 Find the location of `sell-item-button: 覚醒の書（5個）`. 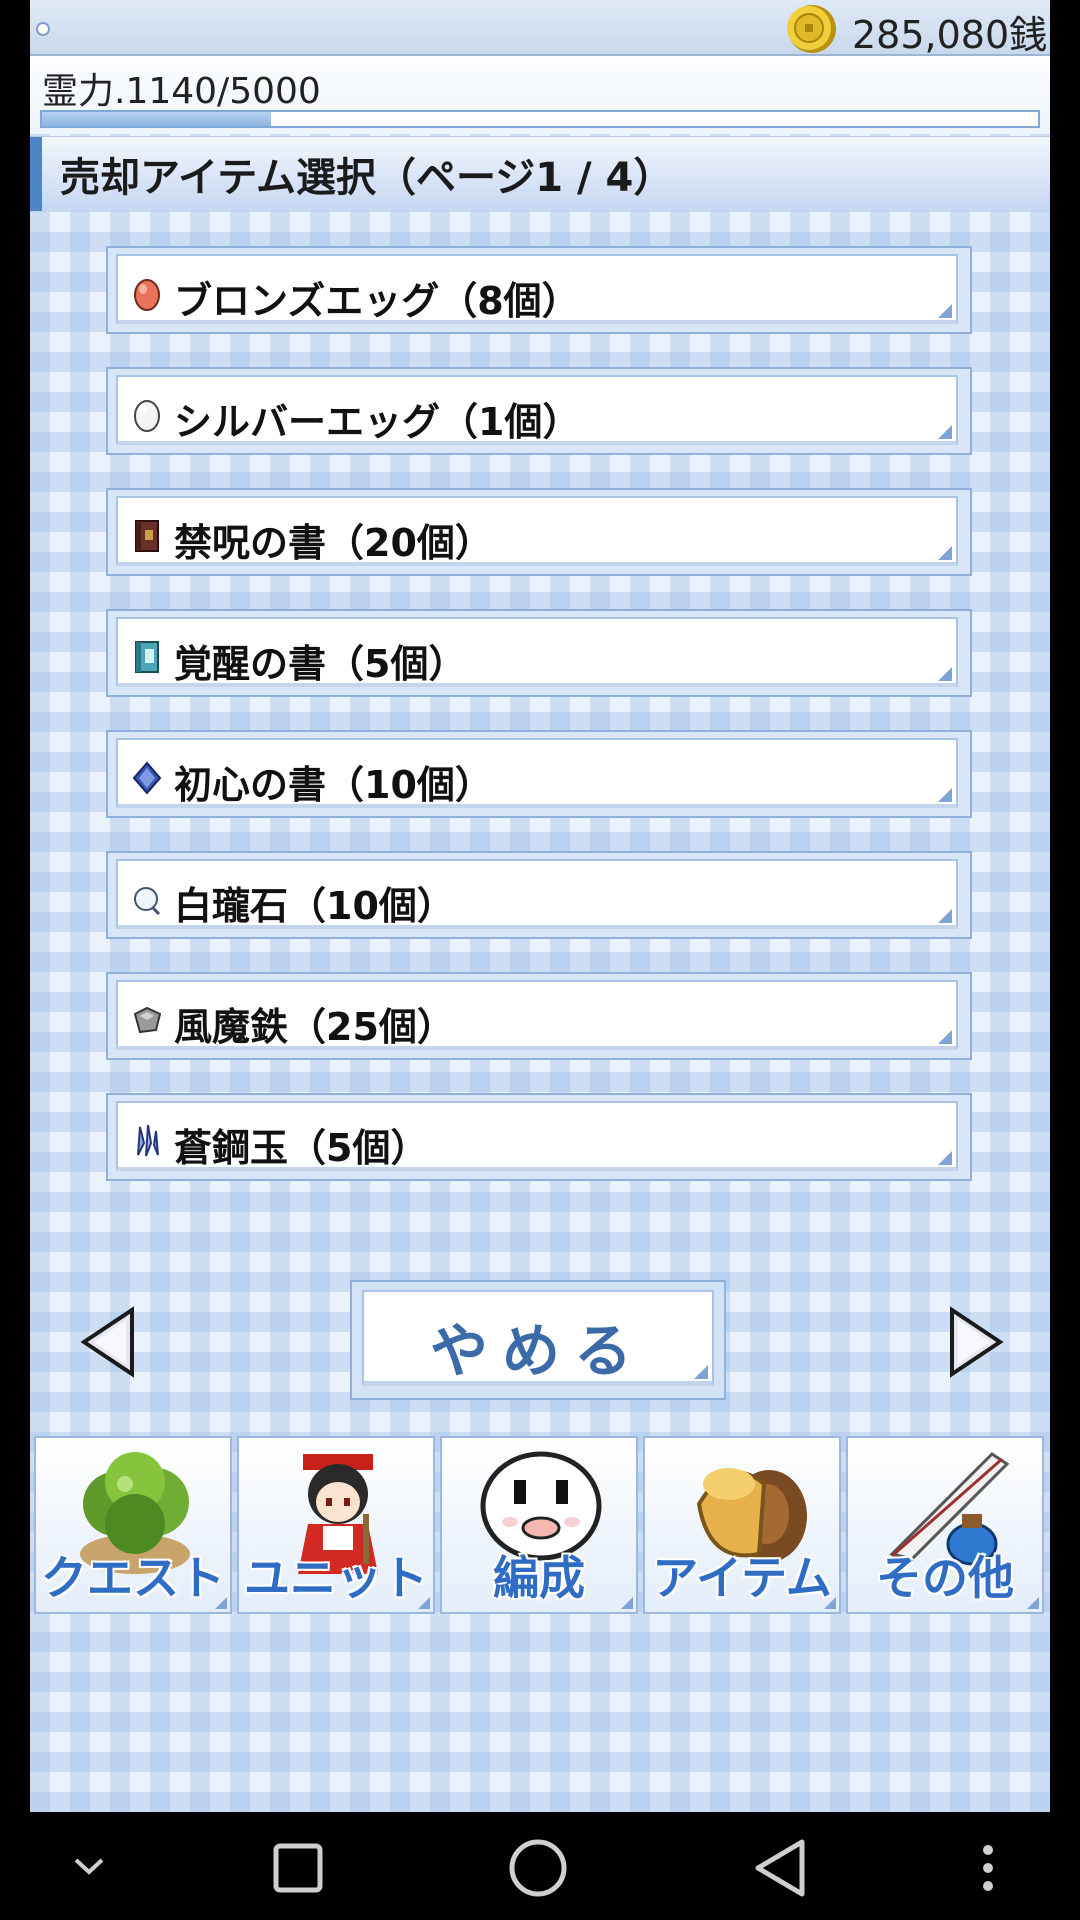

sell-item-button: 覚醒の書（5個） is located at coordinates (539, 653).